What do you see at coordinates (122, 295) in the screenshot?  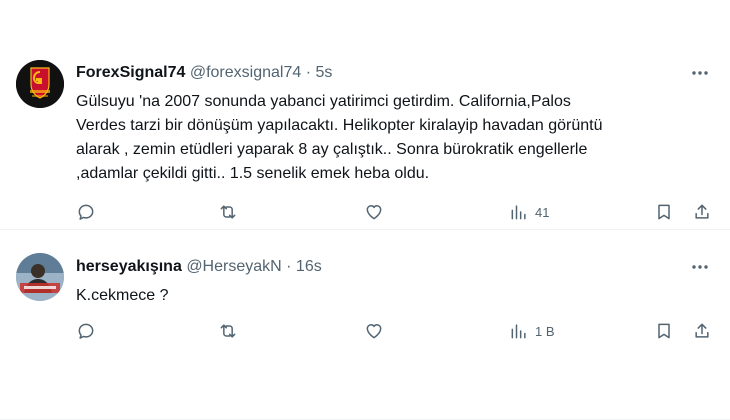 I see `tweet-text: K.cekmece ?` at bounding box center [122, 295].